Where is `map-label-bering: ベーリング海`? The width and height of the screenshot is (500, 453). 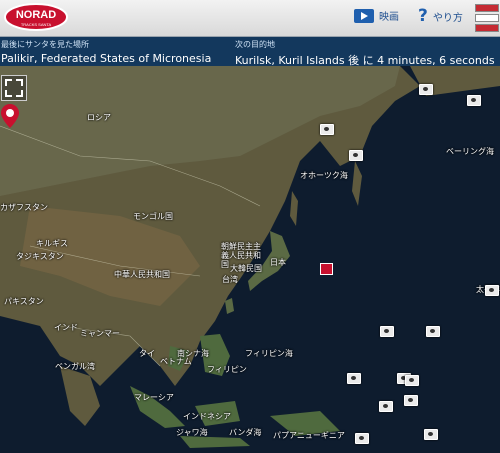 map-label-bering: ベーリング海 is located at coordinates (470, 151).